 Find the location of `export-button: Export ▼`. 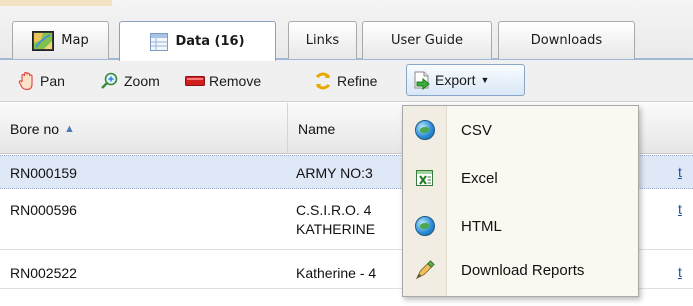

export-button: Export ▼ is located at coordinates (465, 80).